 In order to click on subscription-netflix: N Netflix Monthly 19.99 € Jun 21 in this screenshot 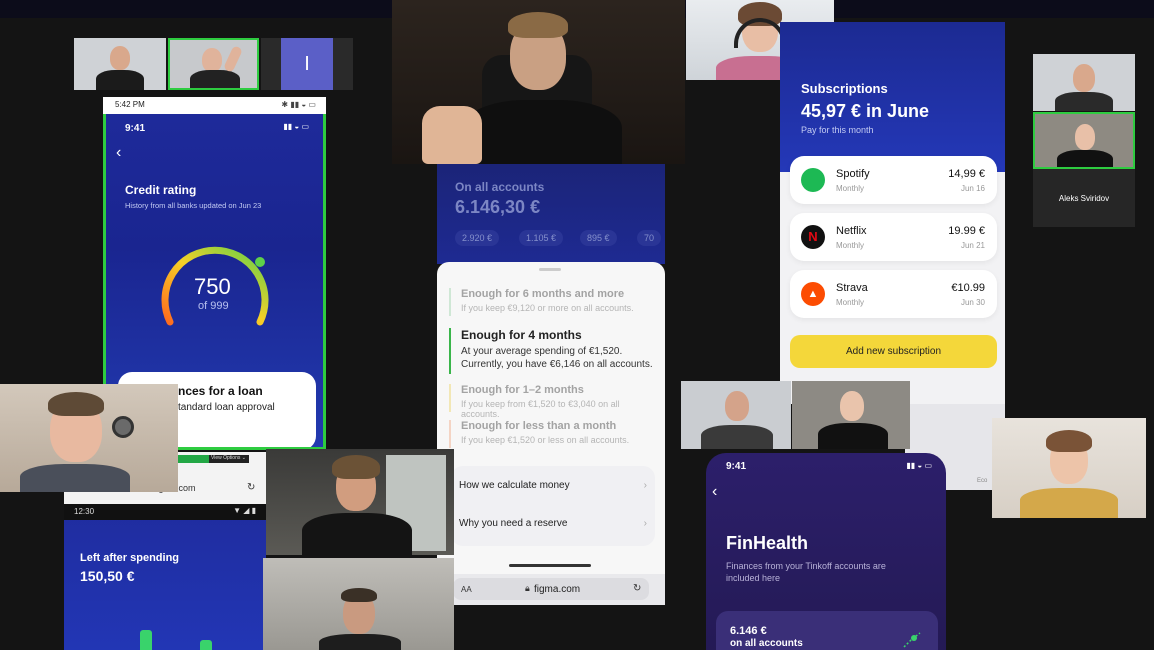, I will do `click(893, 237)`.